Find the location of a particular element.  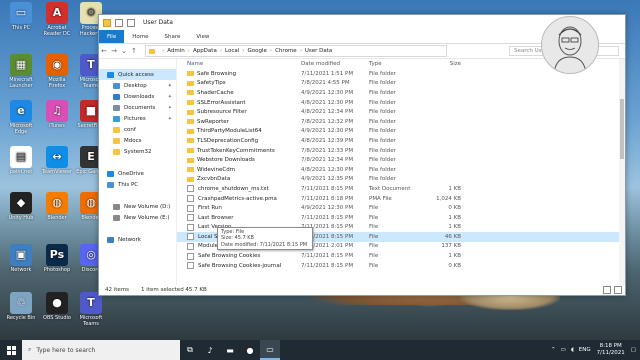

new-folder-icon is located at coordinates (131, 22).